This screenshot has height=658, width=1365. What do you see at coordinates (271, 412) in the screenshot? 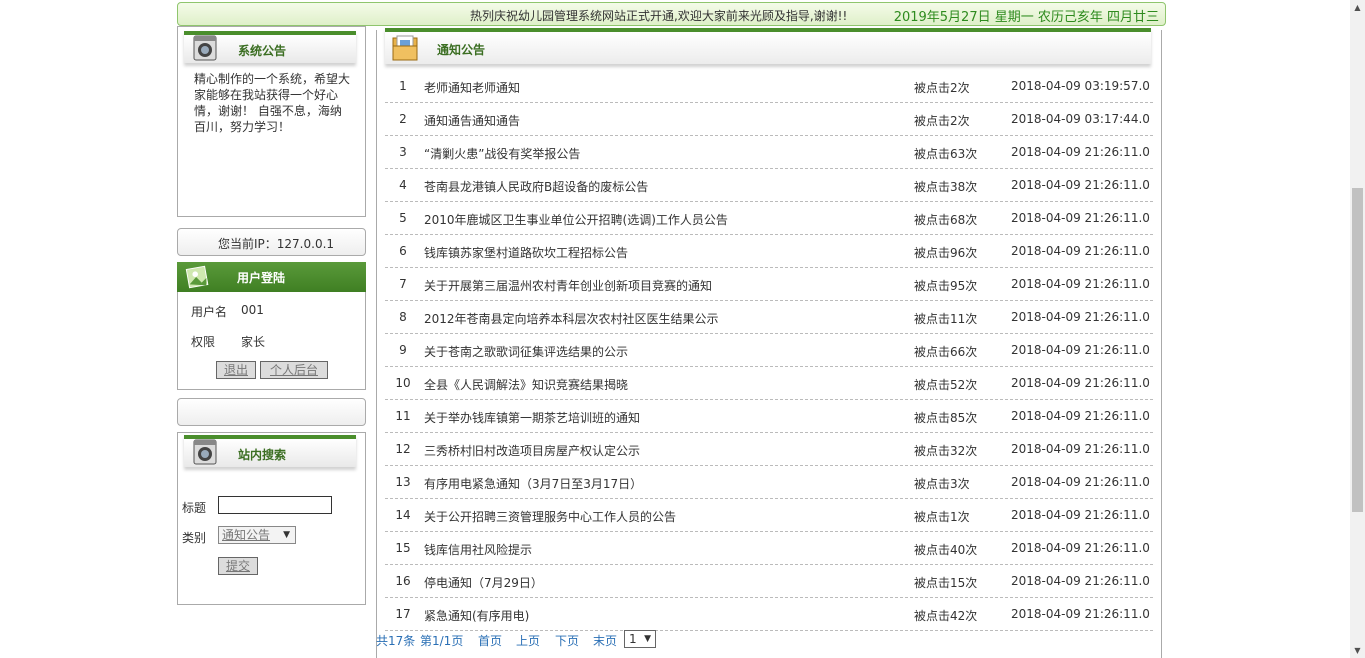
I see `empty-bar` at bounding box center [271, 412].